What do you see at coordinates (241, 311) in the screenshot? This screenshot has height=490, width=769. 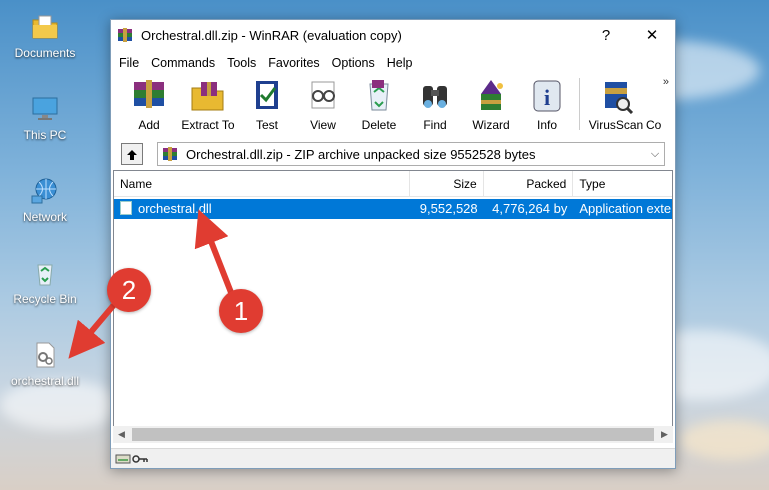 I see `step-1-badge: 1` at bounding box center [241, 311].